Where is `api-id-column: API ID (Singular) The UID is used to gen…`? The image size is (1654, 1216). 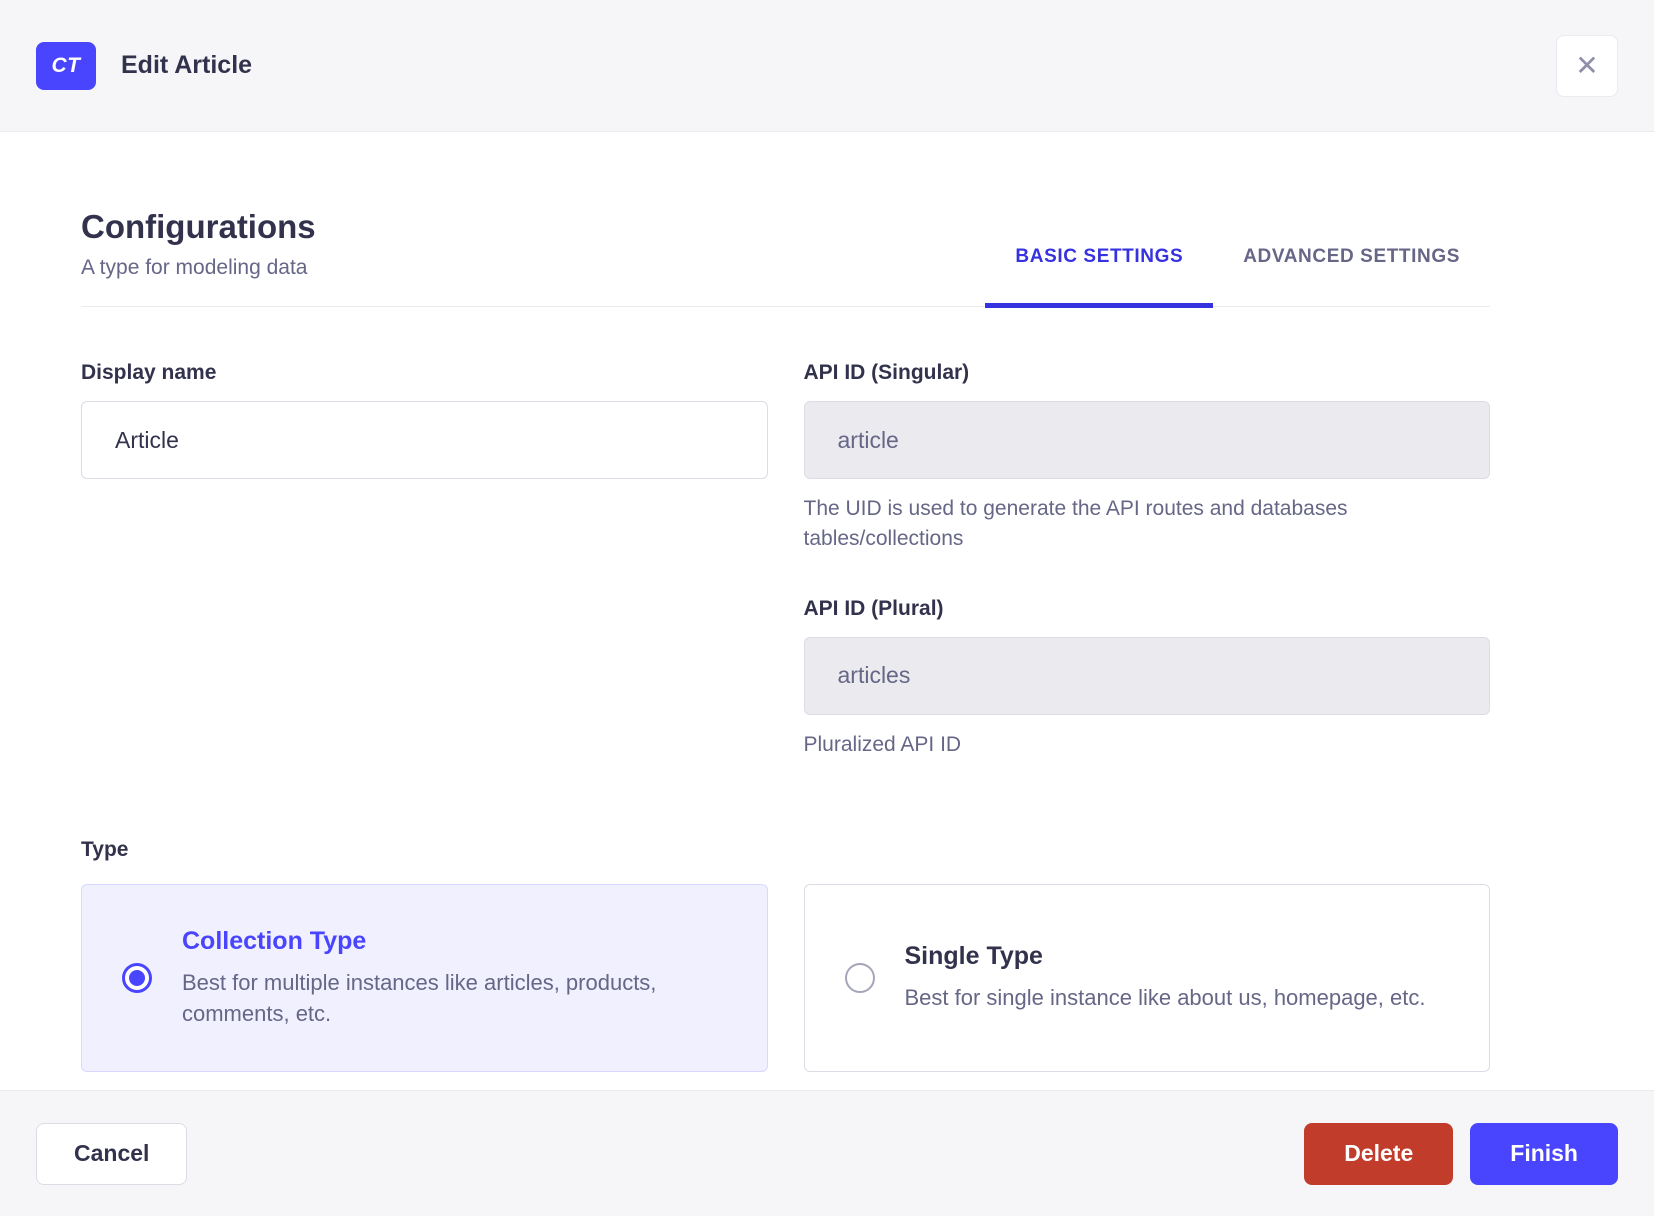 api-id-column: API ID (Singular) The UID is used to gen… is located at coordinates (1146, 560).